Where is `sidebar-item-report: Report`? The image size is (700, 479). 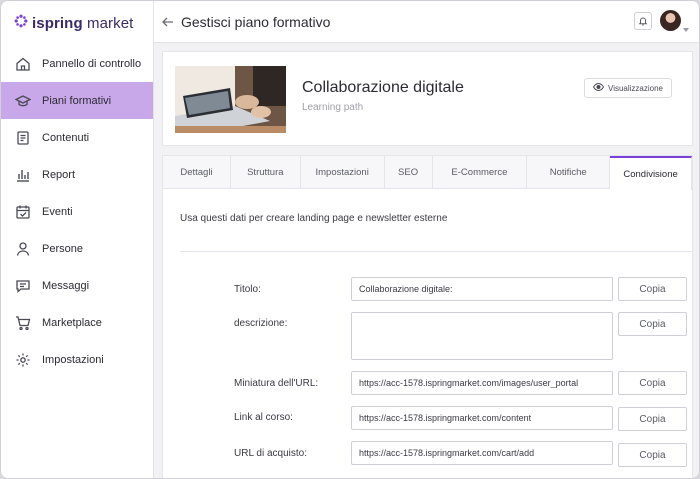 sidebar-item-report: Report is located at coordinates (77, 174).